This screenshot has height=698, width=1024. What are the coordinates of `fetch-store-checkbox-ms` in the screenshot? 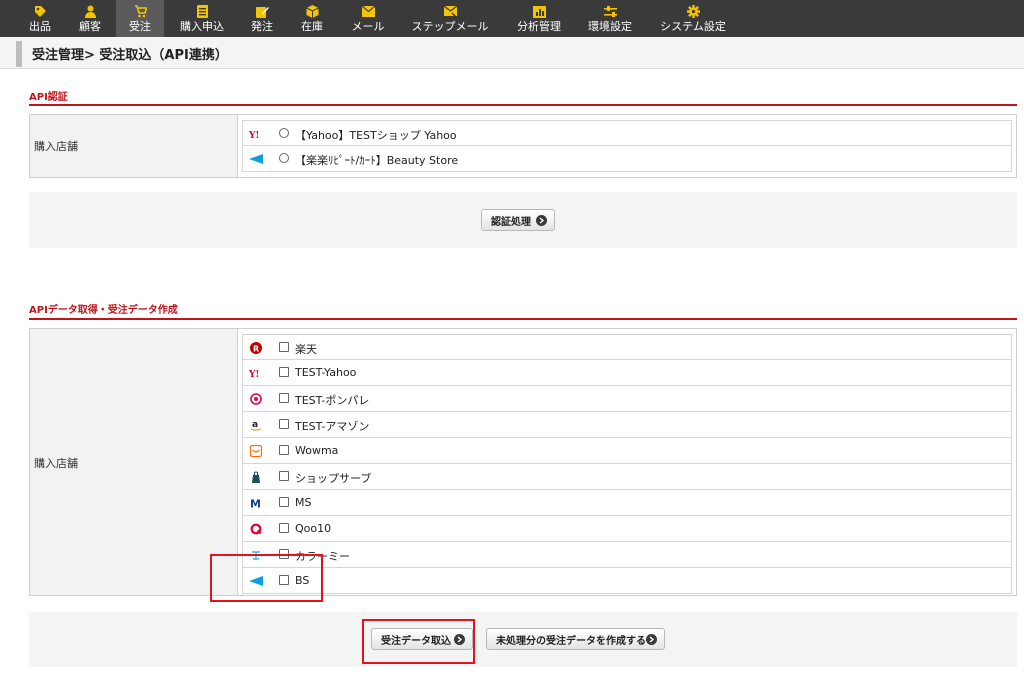 It's located at (284, 502).